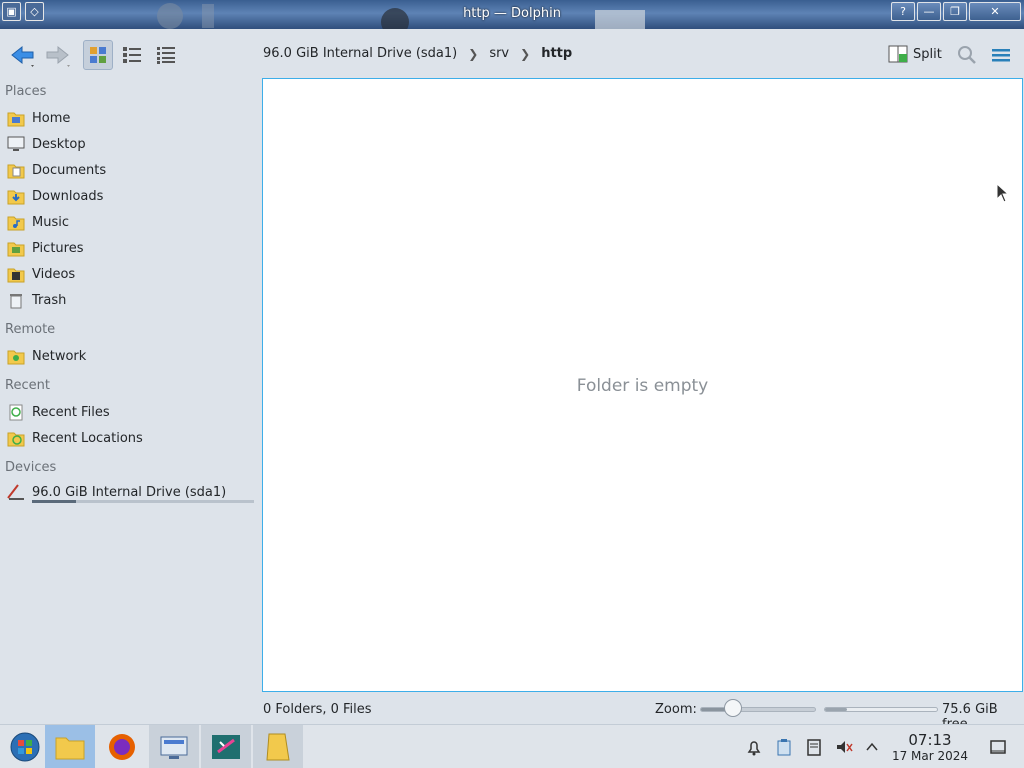 The image size is (1024, 768). What do you see at coordinates (903, 11) in the screenshot?
I see `help-button: ?` at bounding box center [903, 11].